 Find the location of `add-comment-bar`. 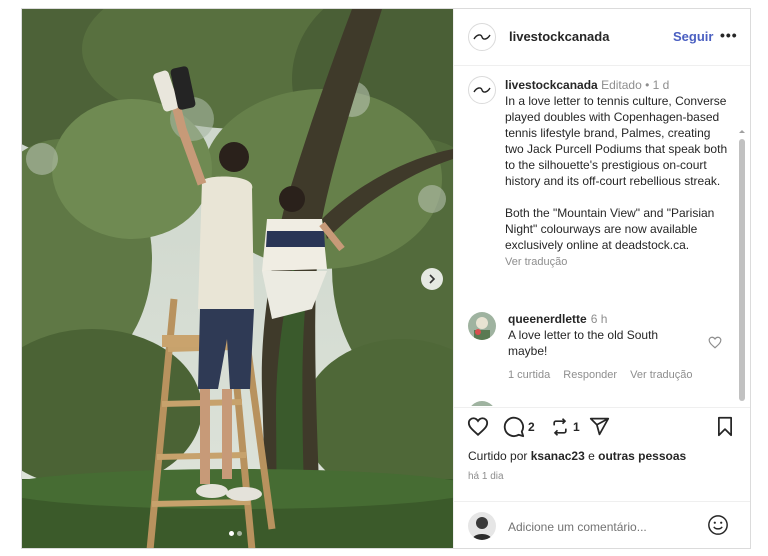

add-comment-bar is located at coordinates (602, 524).